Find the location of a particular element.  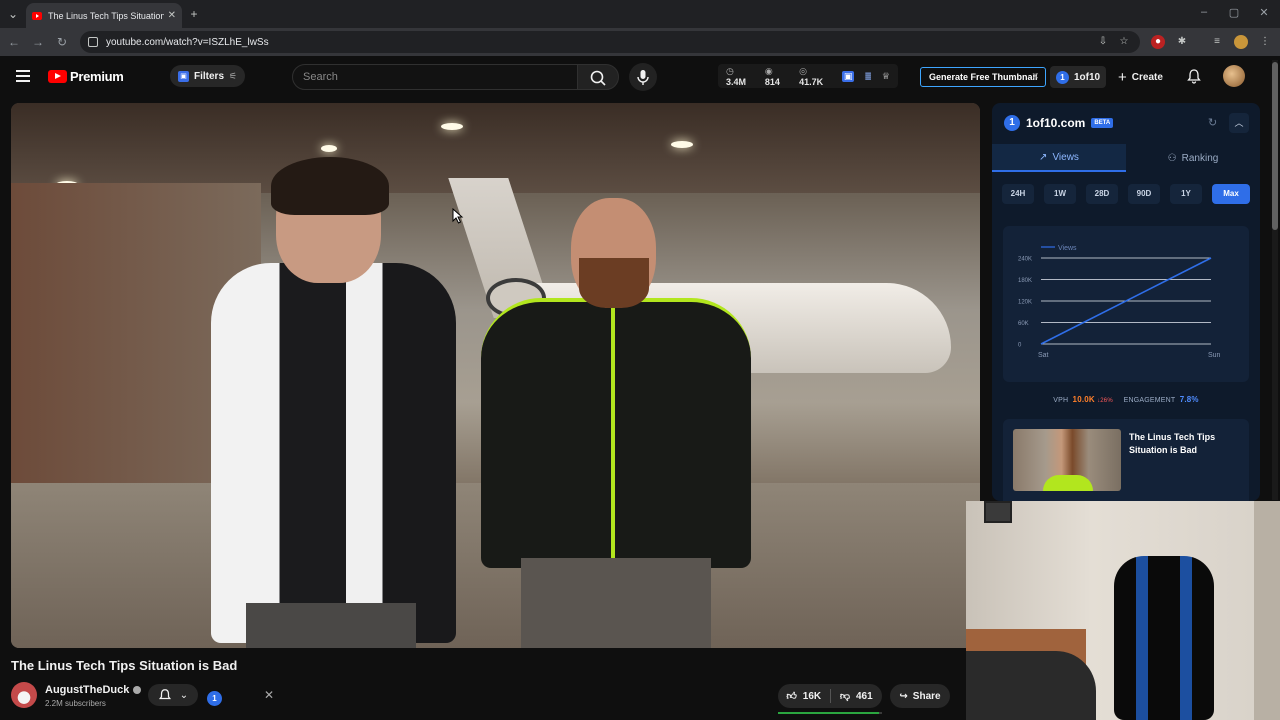

x-tick-label: Sat is located at coordinates (1043, 355).